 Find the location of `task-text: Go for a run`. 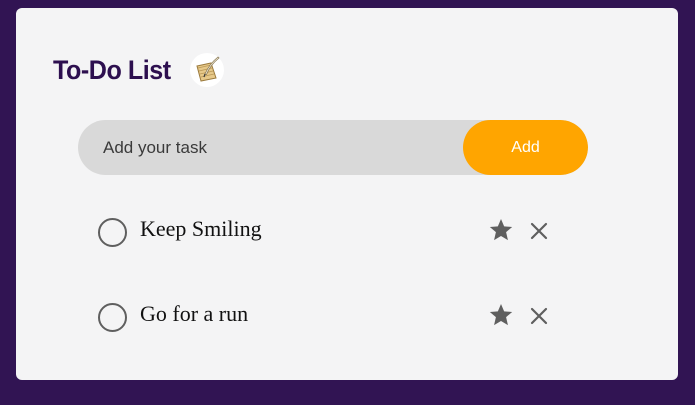

task-text: Go for a run is located at coordinates (194, 314).